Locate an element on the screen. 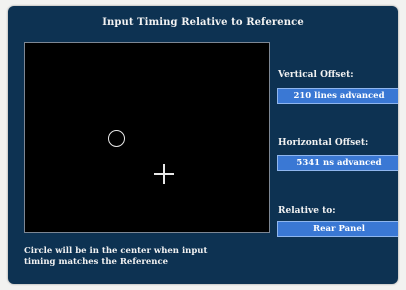  offset-circle-icon is located at coordinates (116, 138).